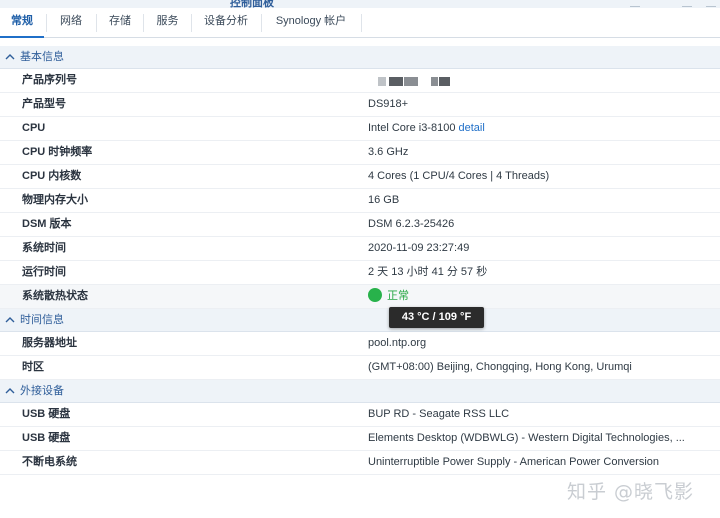  Describe the element at coordinates (436, 317) in the screenshot. I see `temperature-tooltip: 43 °C / 109 °F` at that location.